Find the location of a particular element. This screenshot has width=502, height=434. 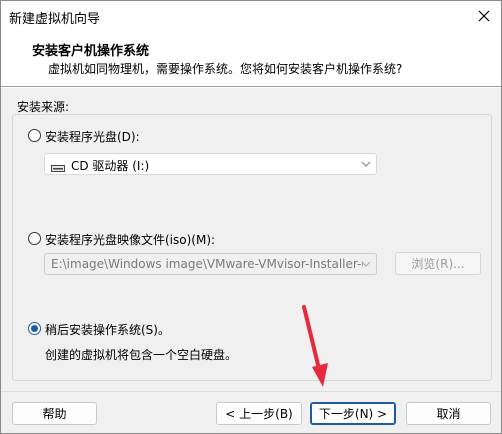

disc-drive-select: CD 驱动器 (I:) is located at coordinates (210, 164).